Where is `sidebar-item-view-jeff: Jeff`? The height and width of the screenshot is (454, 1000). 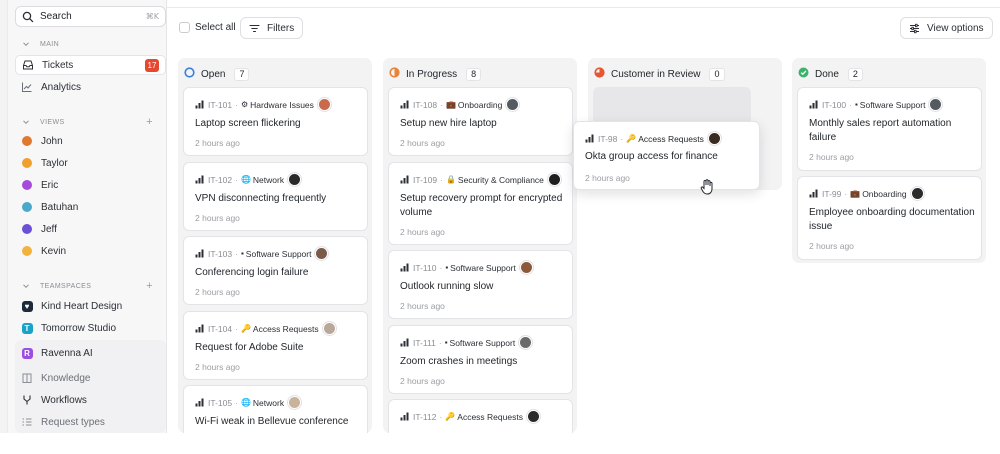 sidebar-item-view-jeff: Jeff is located at coordinates (90, 229).